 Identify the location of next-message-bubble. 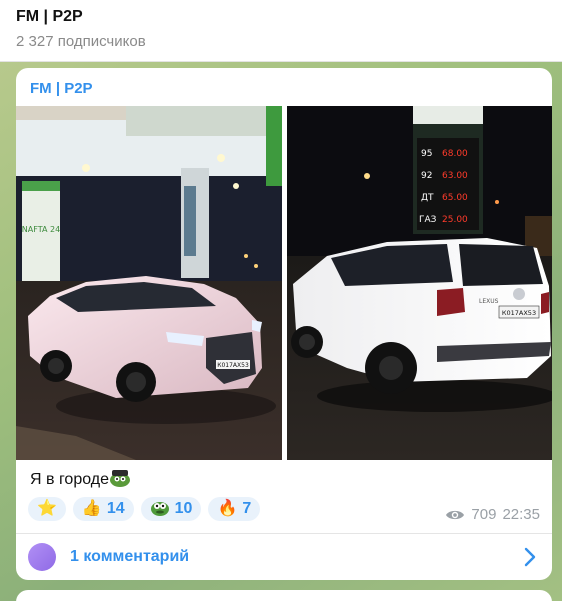
(284, 595).